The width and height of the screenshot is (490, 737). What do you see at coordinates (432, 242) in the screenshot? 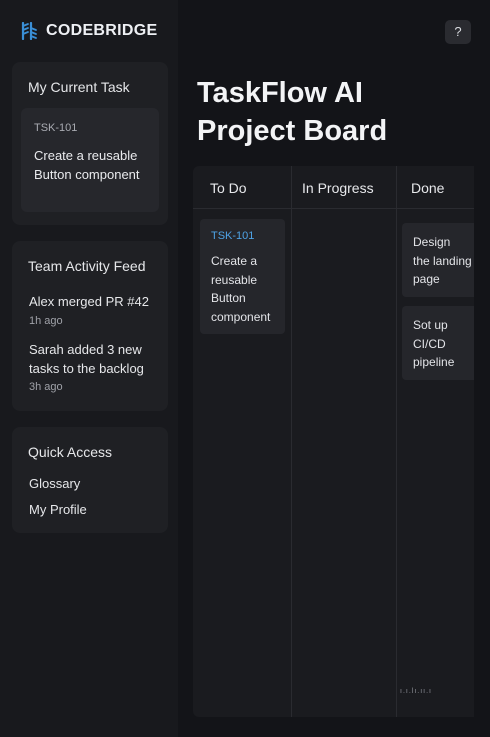
I see `kanban-card-text: Design` at bounding box center [432, 242].